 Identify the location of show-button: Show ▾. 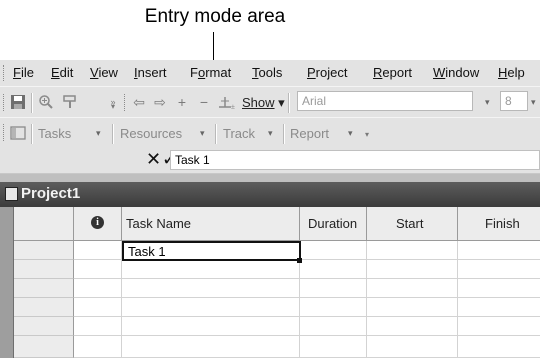
(263, 103).